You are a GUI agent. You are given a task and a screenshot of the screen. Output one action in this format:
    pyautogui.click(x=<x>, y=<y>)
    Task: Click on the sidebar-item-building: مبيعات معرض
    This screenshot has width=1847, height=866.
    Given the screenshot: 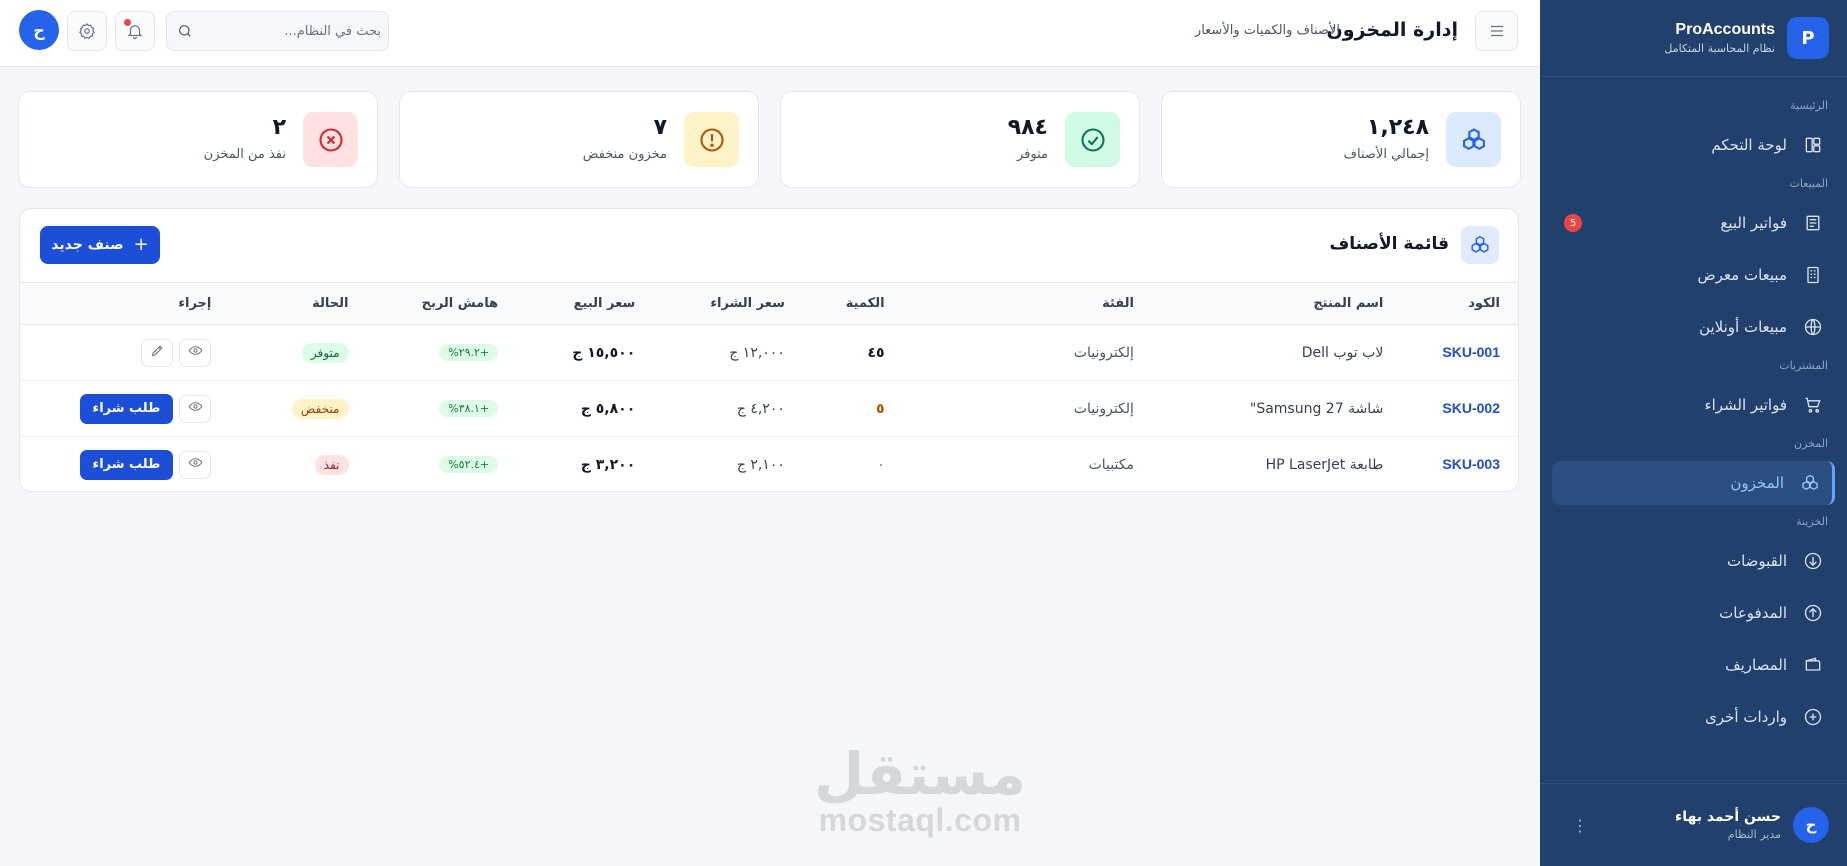 What is the action you would take?
    pyautogui.click(x=1693, y=275)
    